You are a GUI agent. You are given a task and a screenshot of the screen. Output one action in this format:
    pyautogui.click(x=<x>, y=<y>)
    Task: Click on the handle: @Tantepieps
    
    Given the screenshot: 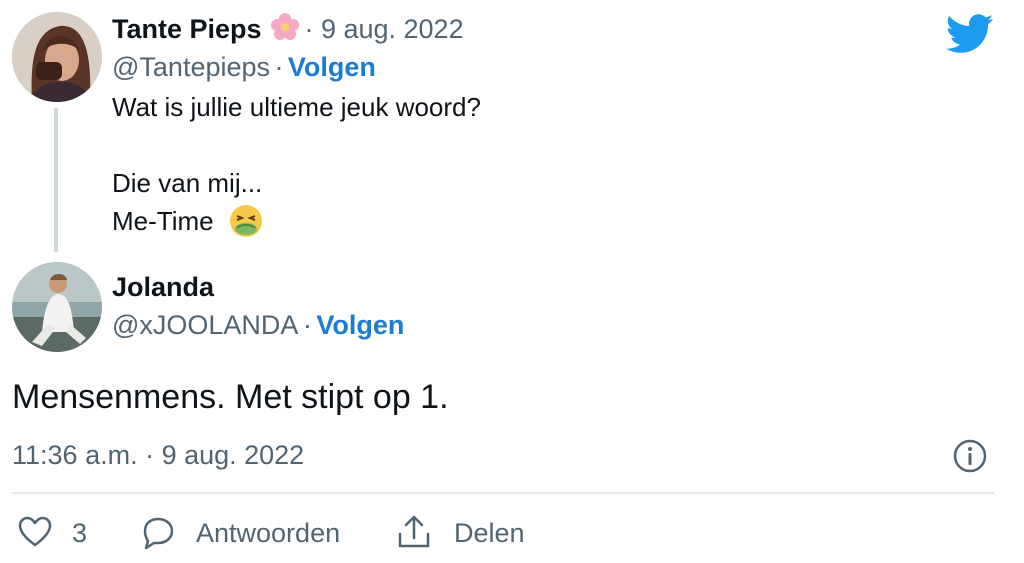 What is the action you would take?
    pyautogui.click(x=191, y=67)
    